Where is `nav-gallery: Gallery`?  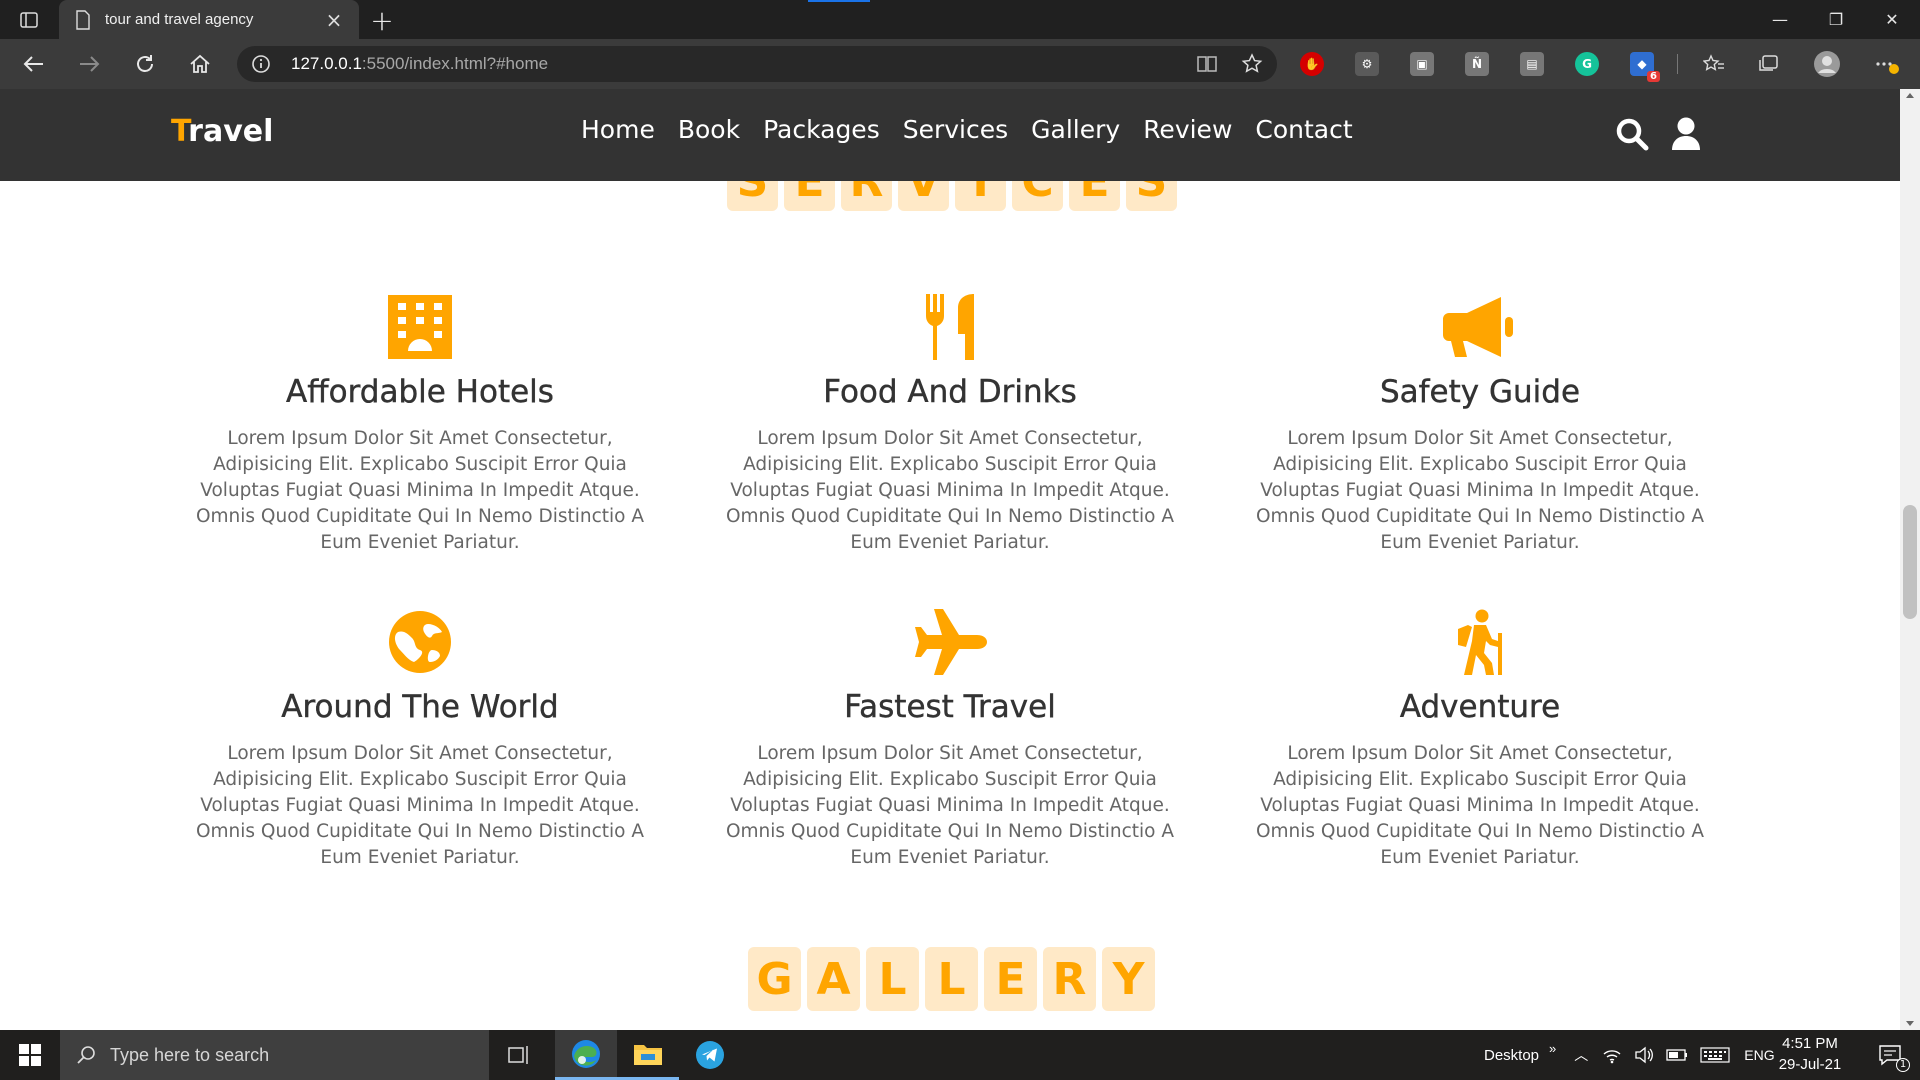 nav-gallery: Gallery is located at coordinates (1075, 129).